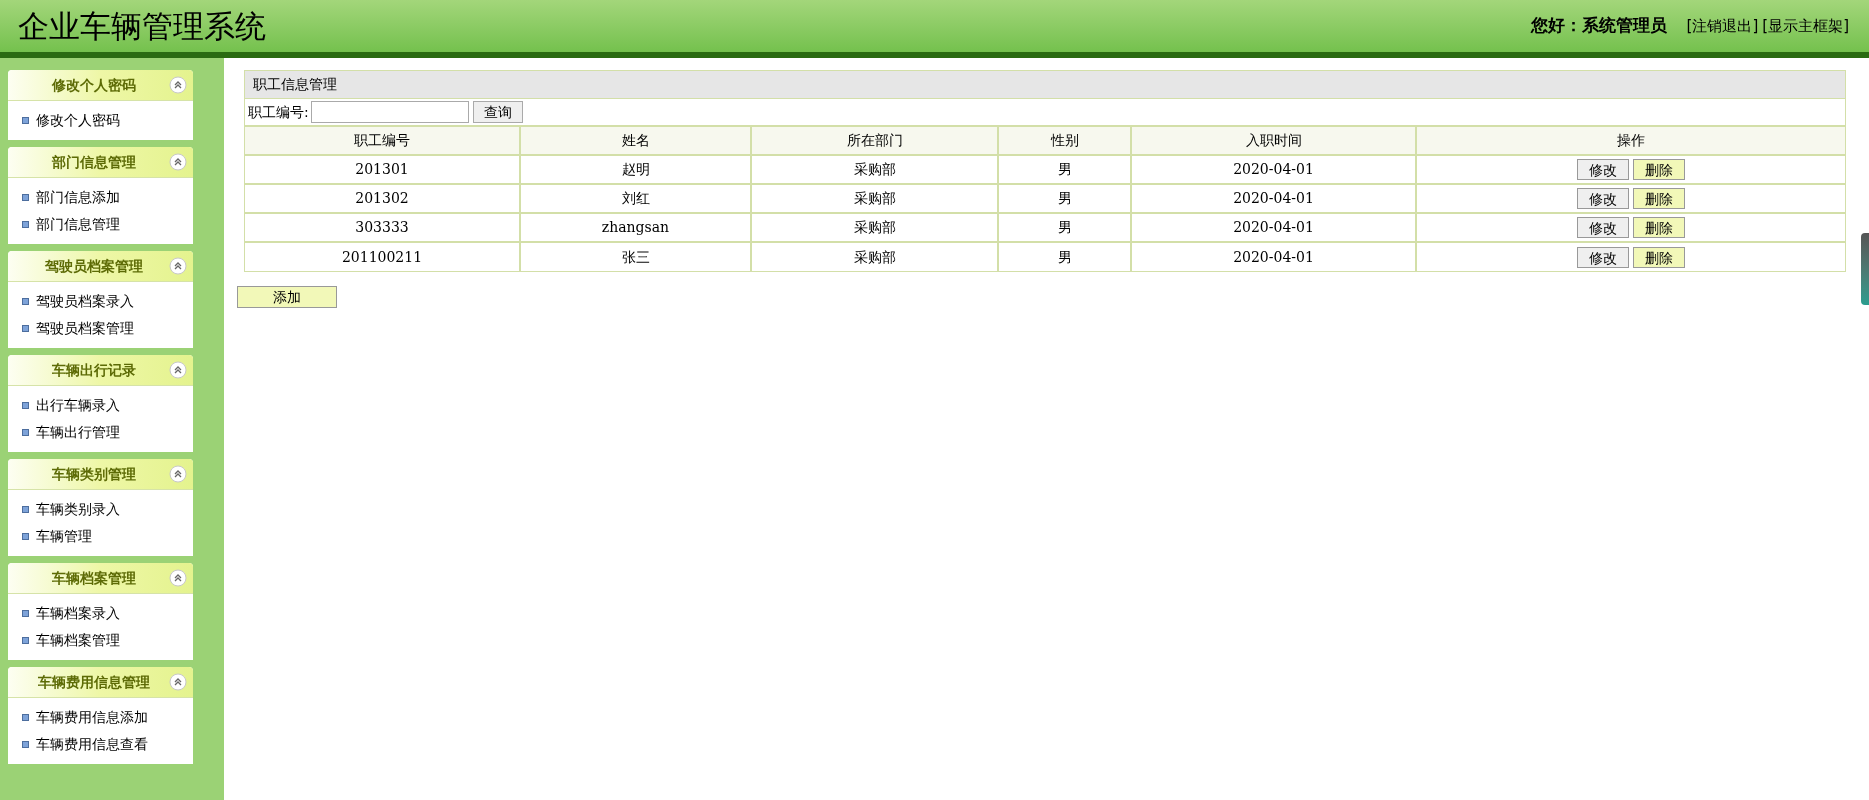  I want to click on menu-group-header: 驾驶员档案管理, so click(100, 266).